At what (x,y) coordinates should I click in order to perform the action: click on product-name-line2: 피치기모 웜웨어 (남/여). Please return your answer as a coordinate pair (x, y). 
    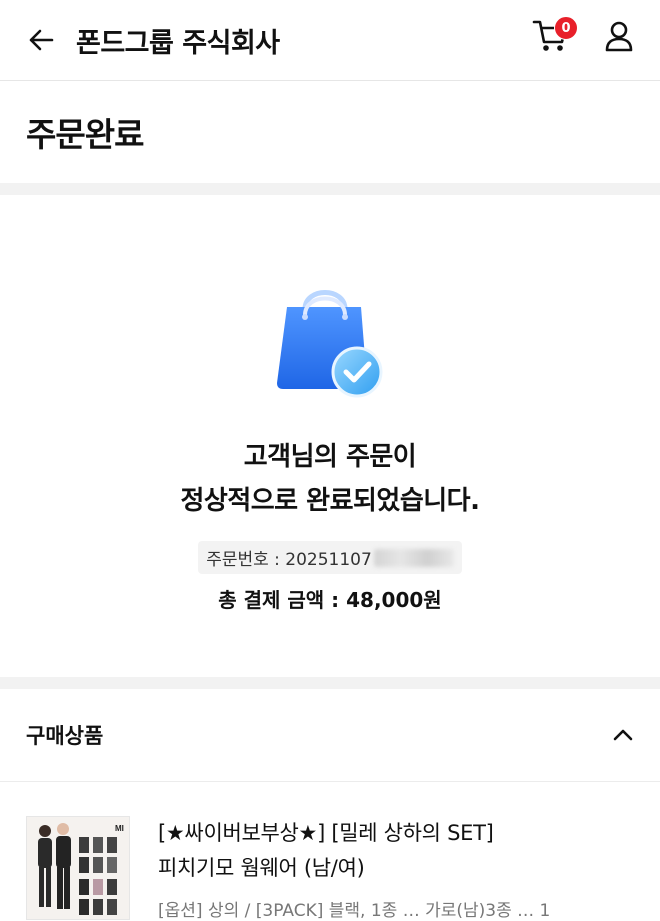
    Looking at the image, I should click on (261, 868).